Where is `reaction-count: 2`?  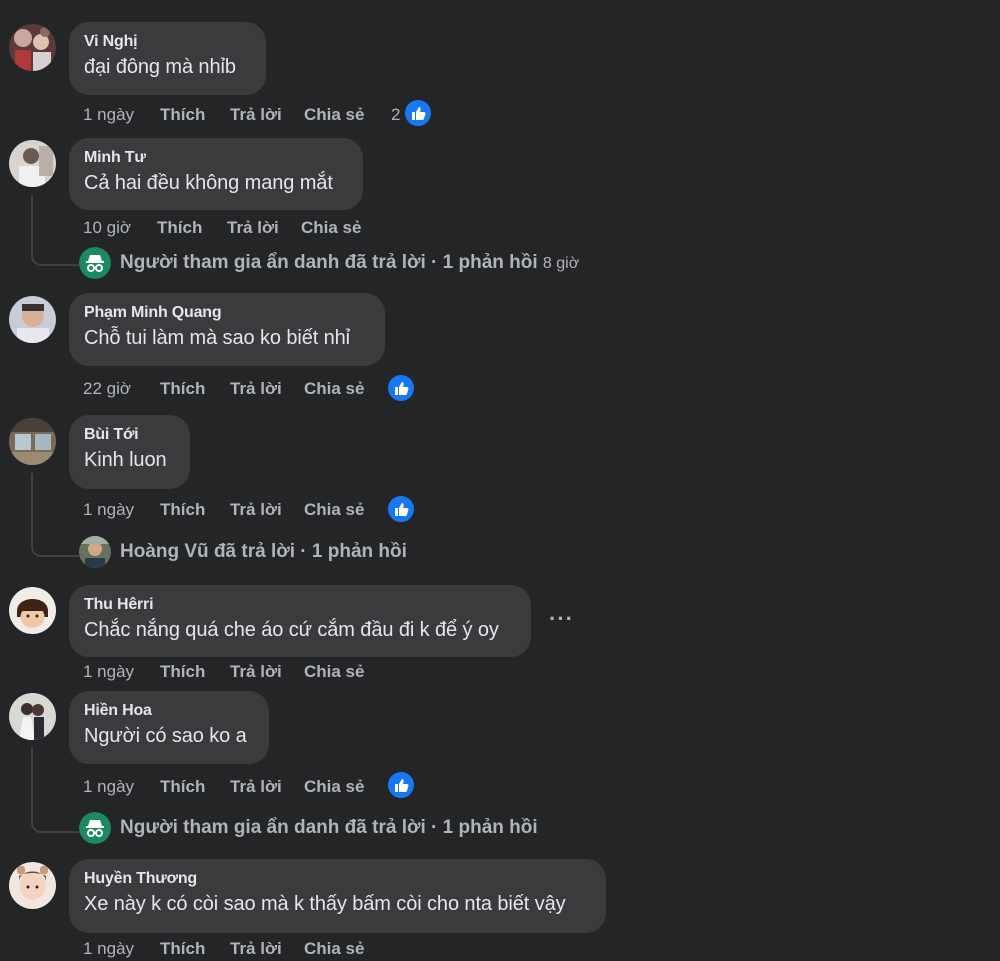
reaction-count: 2 is located at coordinates (395, 115).